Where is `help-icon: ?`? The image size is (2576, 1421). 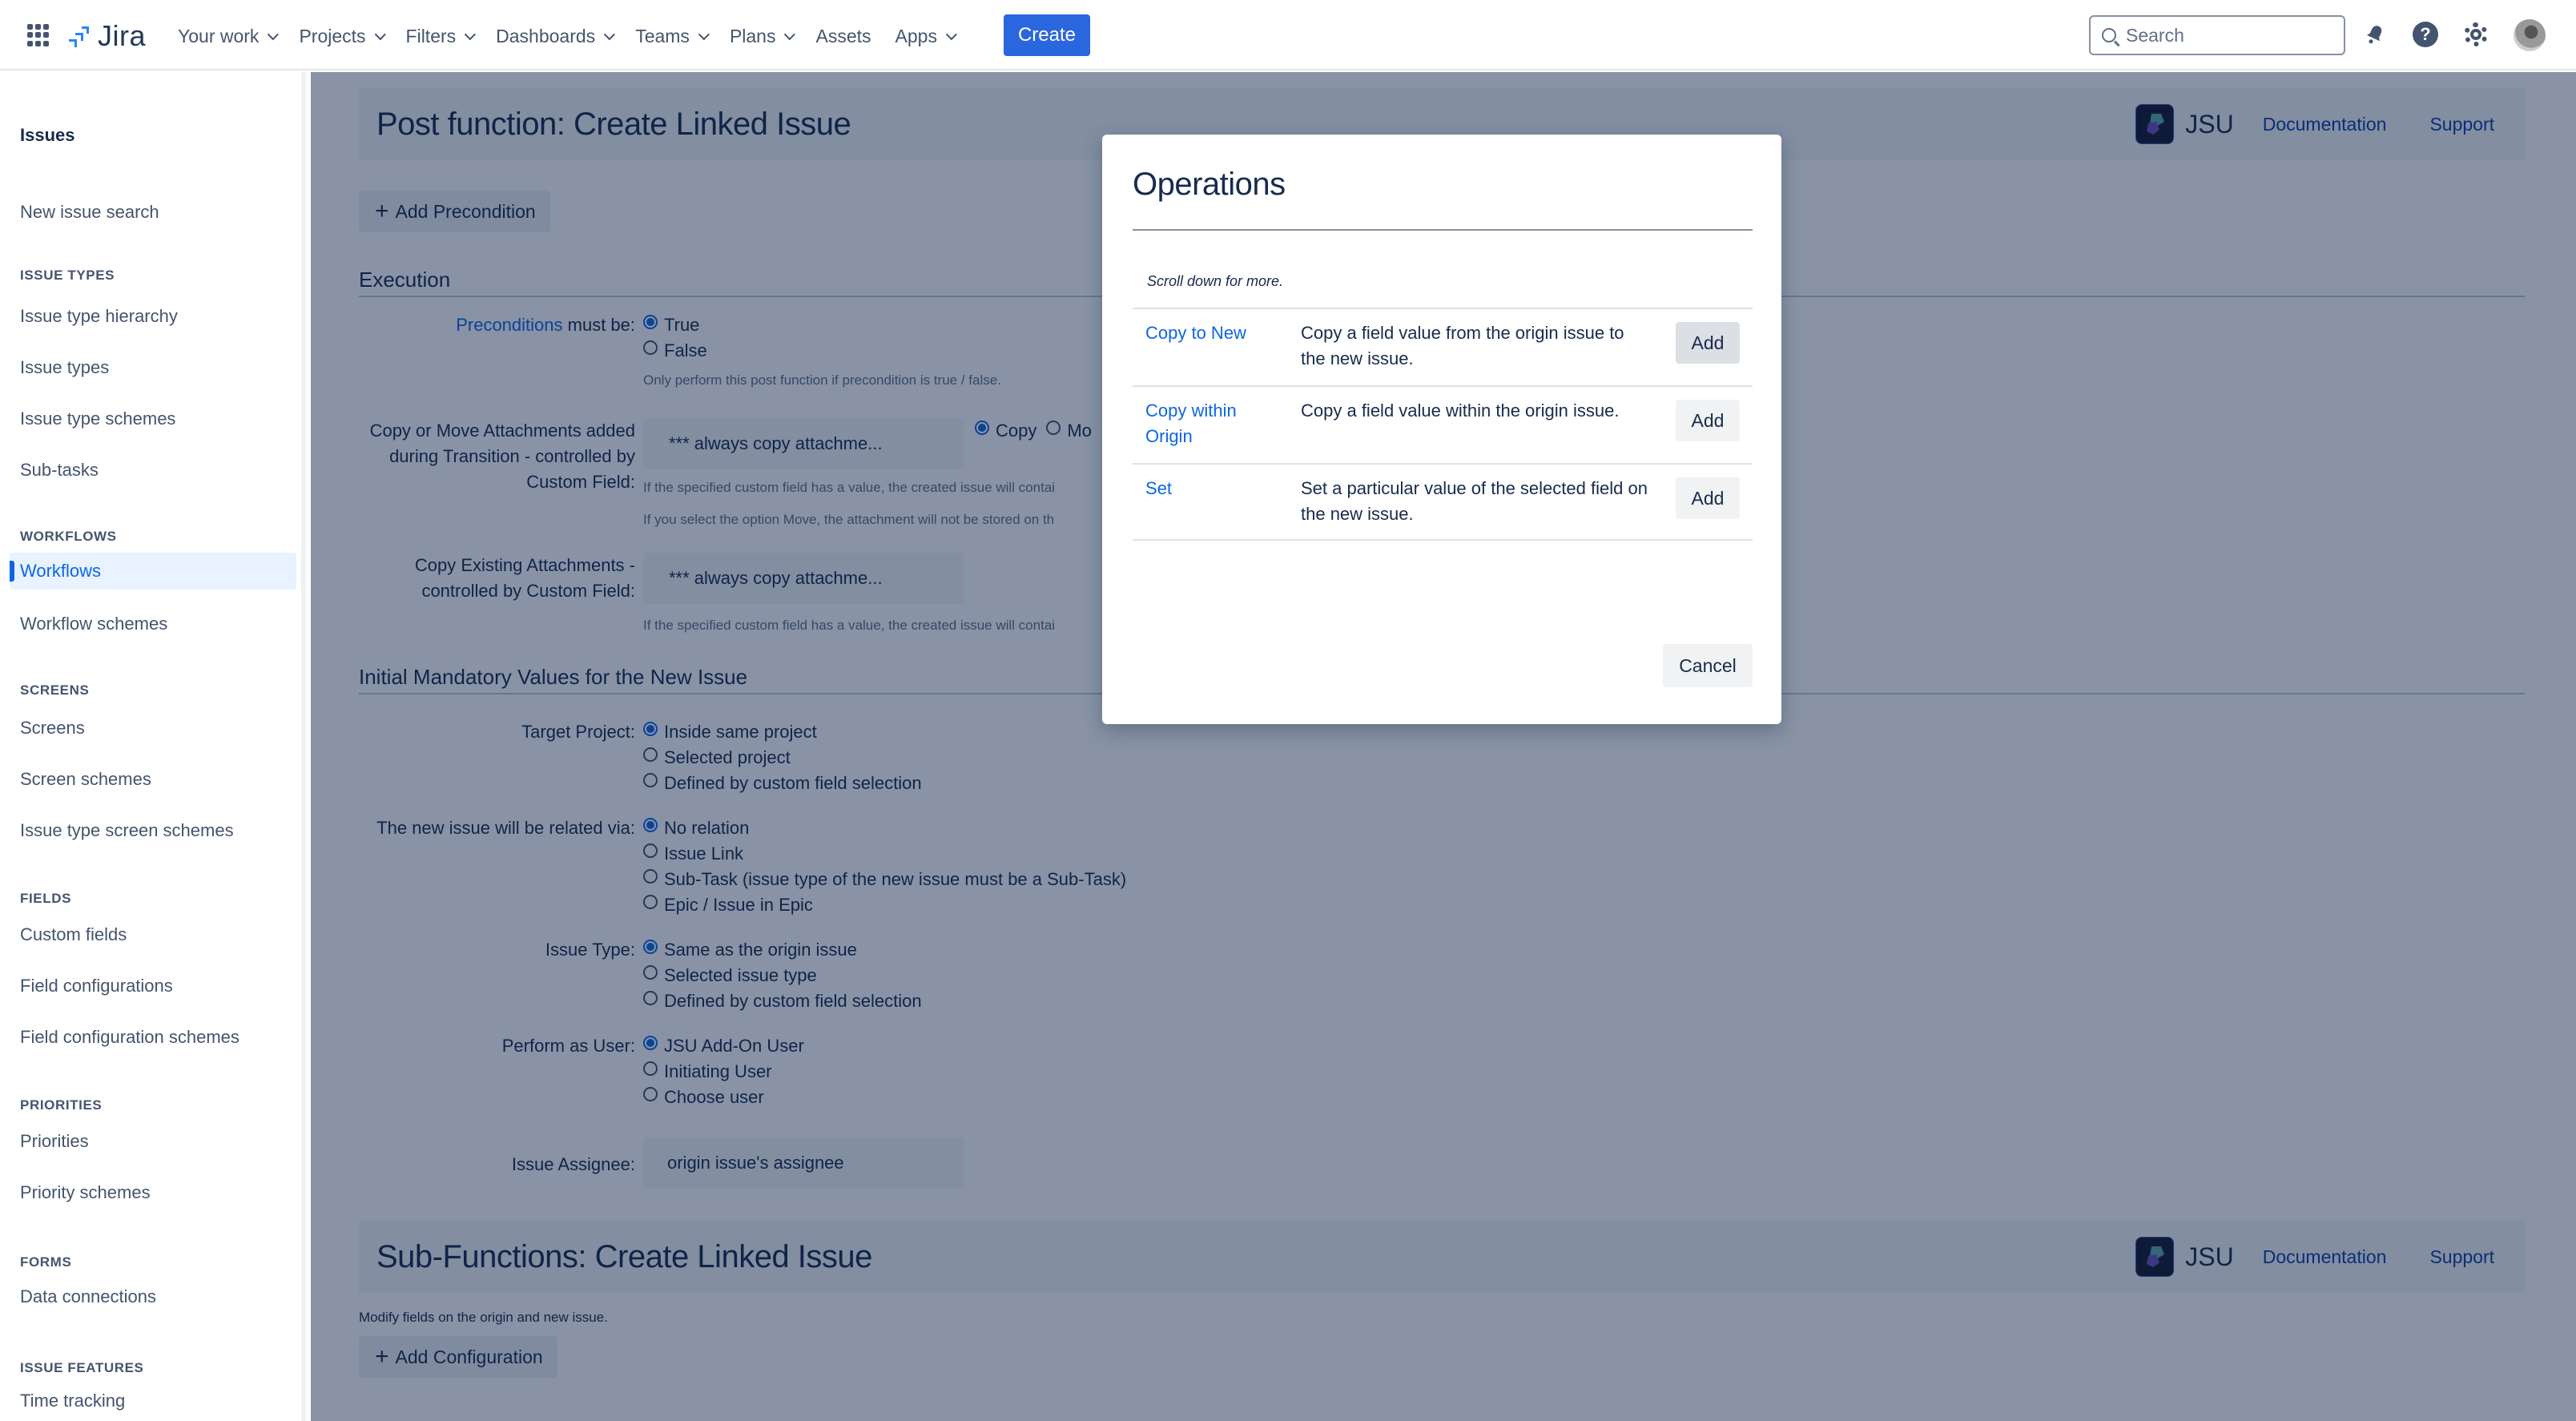 help-icon: ? is located at coordinates (2425, 35).